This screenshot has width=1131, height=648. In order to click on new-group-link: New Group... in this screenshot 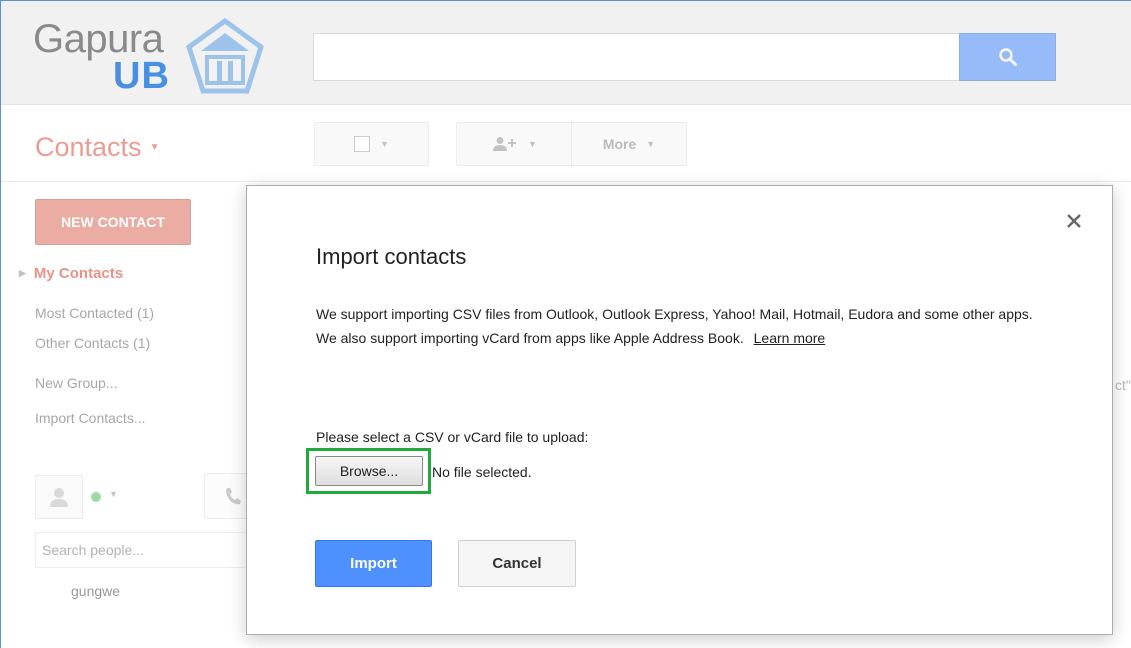, I will do `click(76, 383)`.